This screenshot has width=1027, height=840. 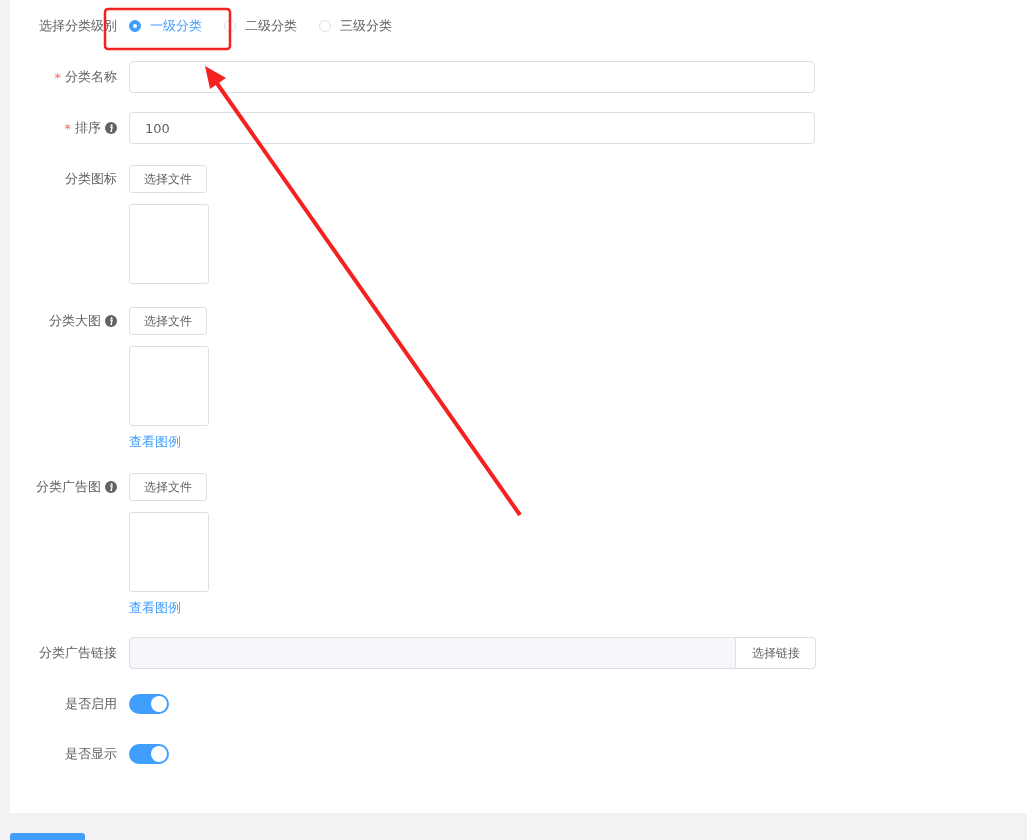 What do you see at coordinates (78, 653) in the screenshot?
I see `field-label: 分类广告链接` at bounding box center [78, 653].